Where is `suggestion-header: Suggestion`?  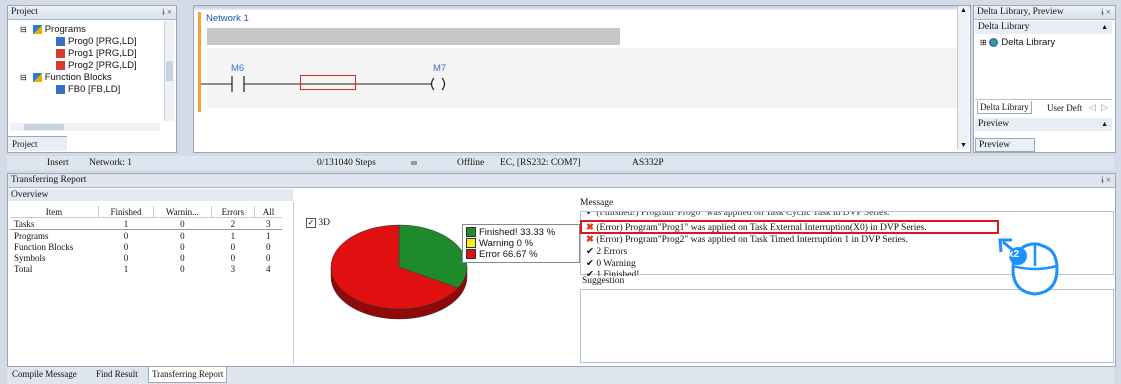 suggestion-header: Suggestion is located at coordinates (603, 281).